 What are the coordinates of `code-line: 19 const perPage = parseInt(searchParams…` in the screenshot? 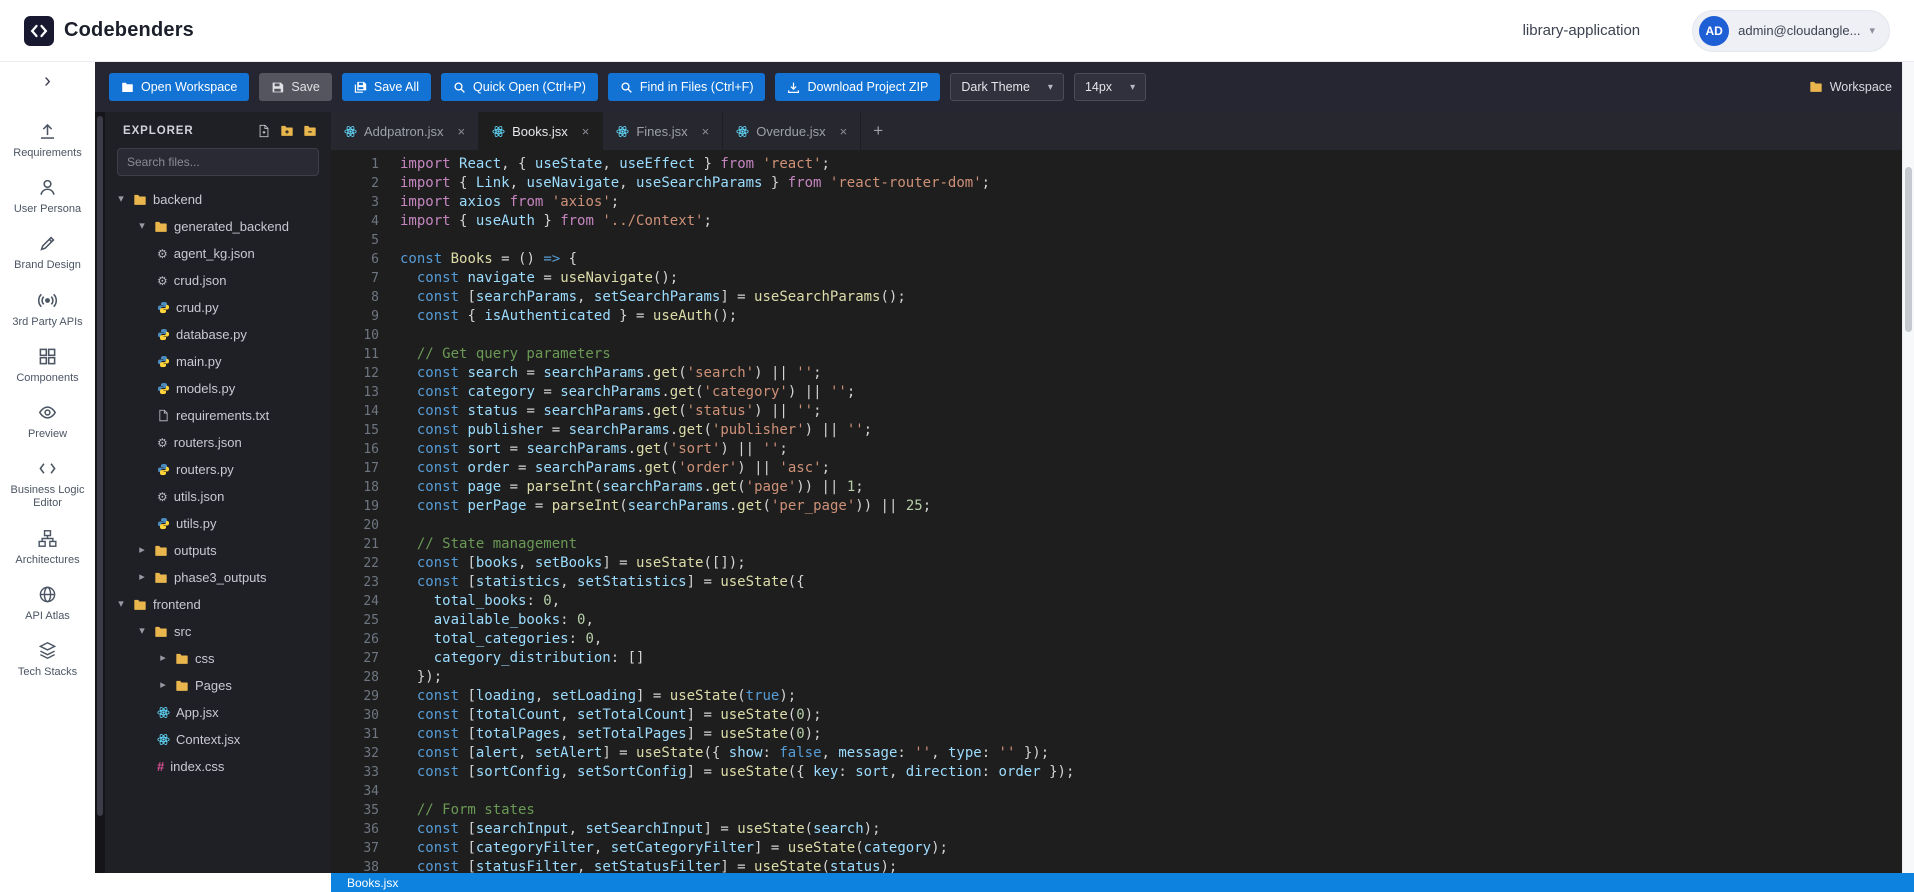 It's located at (1122, 506).